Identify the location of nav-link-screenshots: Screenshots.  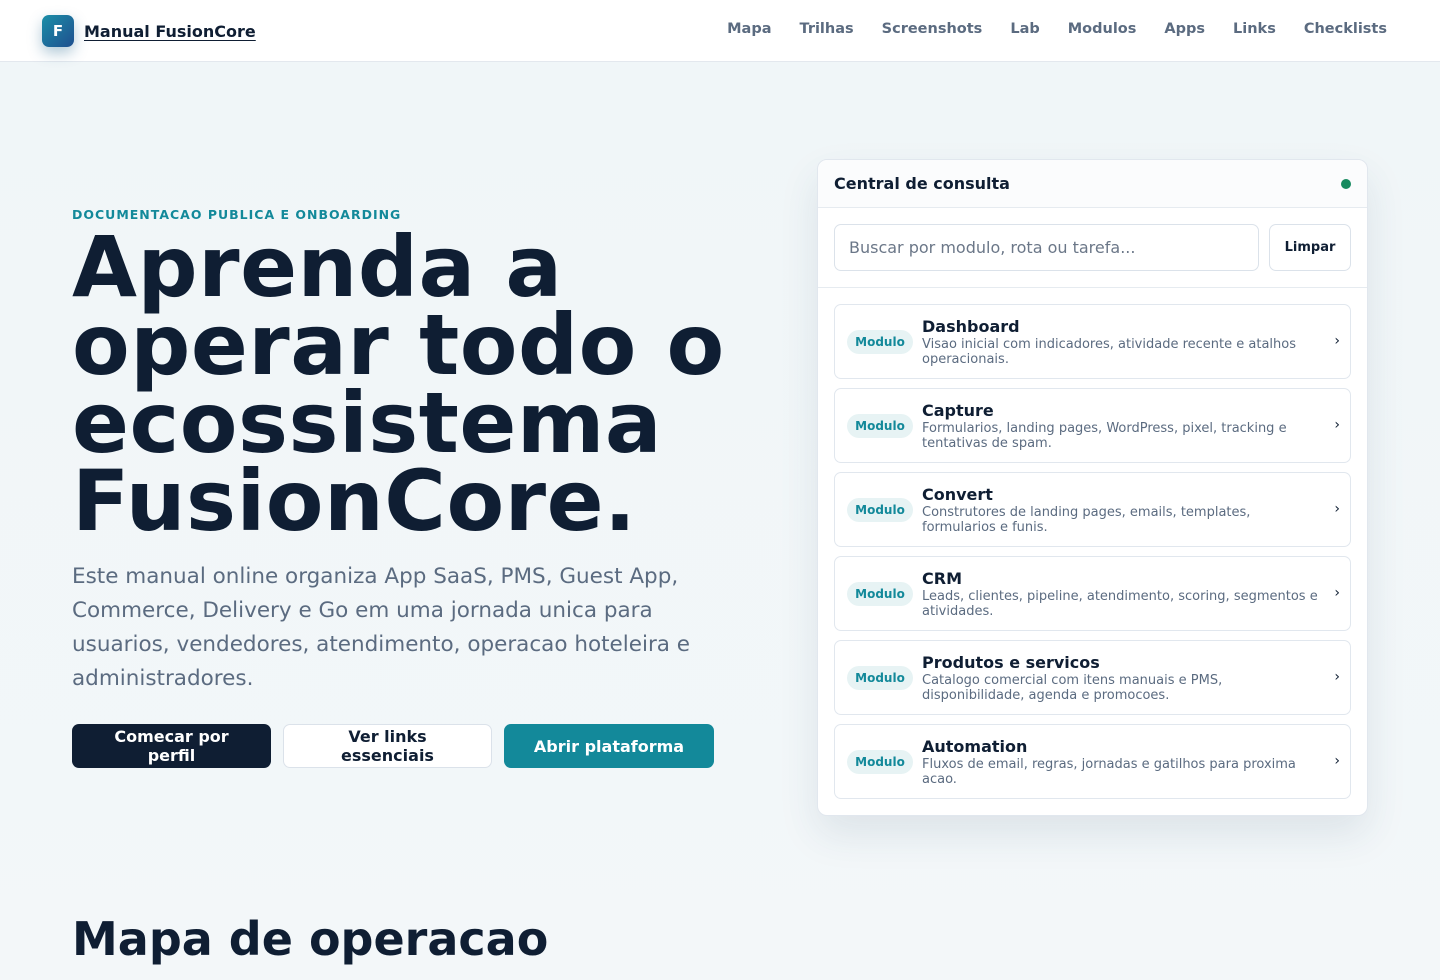
(932, 29).